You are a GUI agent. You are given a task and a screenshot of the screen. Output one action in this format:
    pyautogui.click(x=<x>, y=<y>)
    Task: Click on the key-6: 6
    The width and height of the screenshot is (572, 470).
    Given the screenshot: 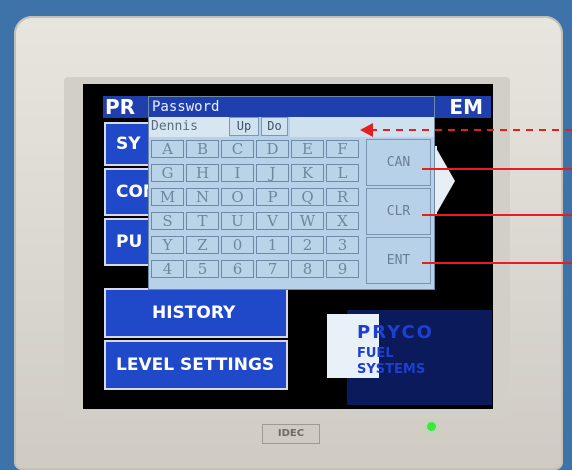 What is the action you would take?
    pyautogui.click(x=237, y=269)
    